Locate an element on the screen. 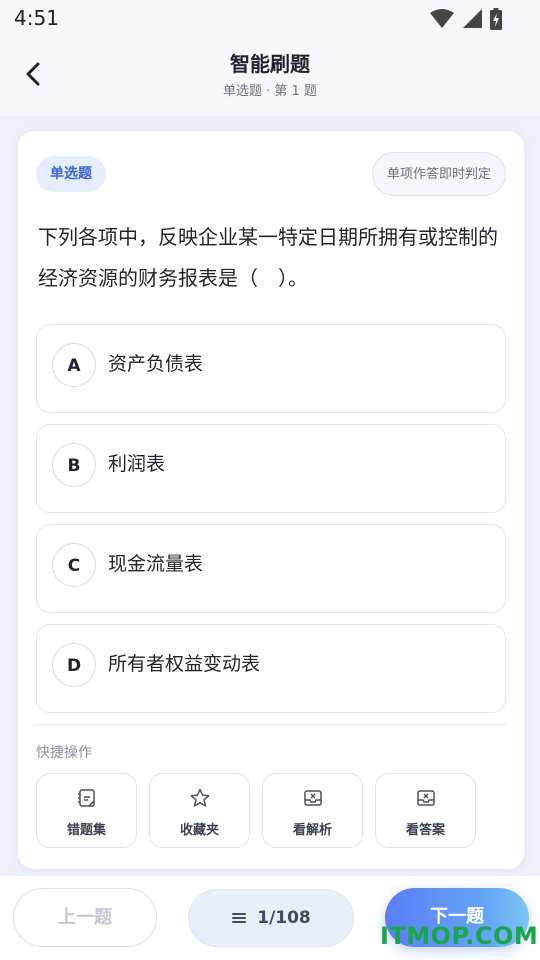 Image resolution: width=540 pixels, height=960 pixels. status-icons is located at coordinates (466, 19).